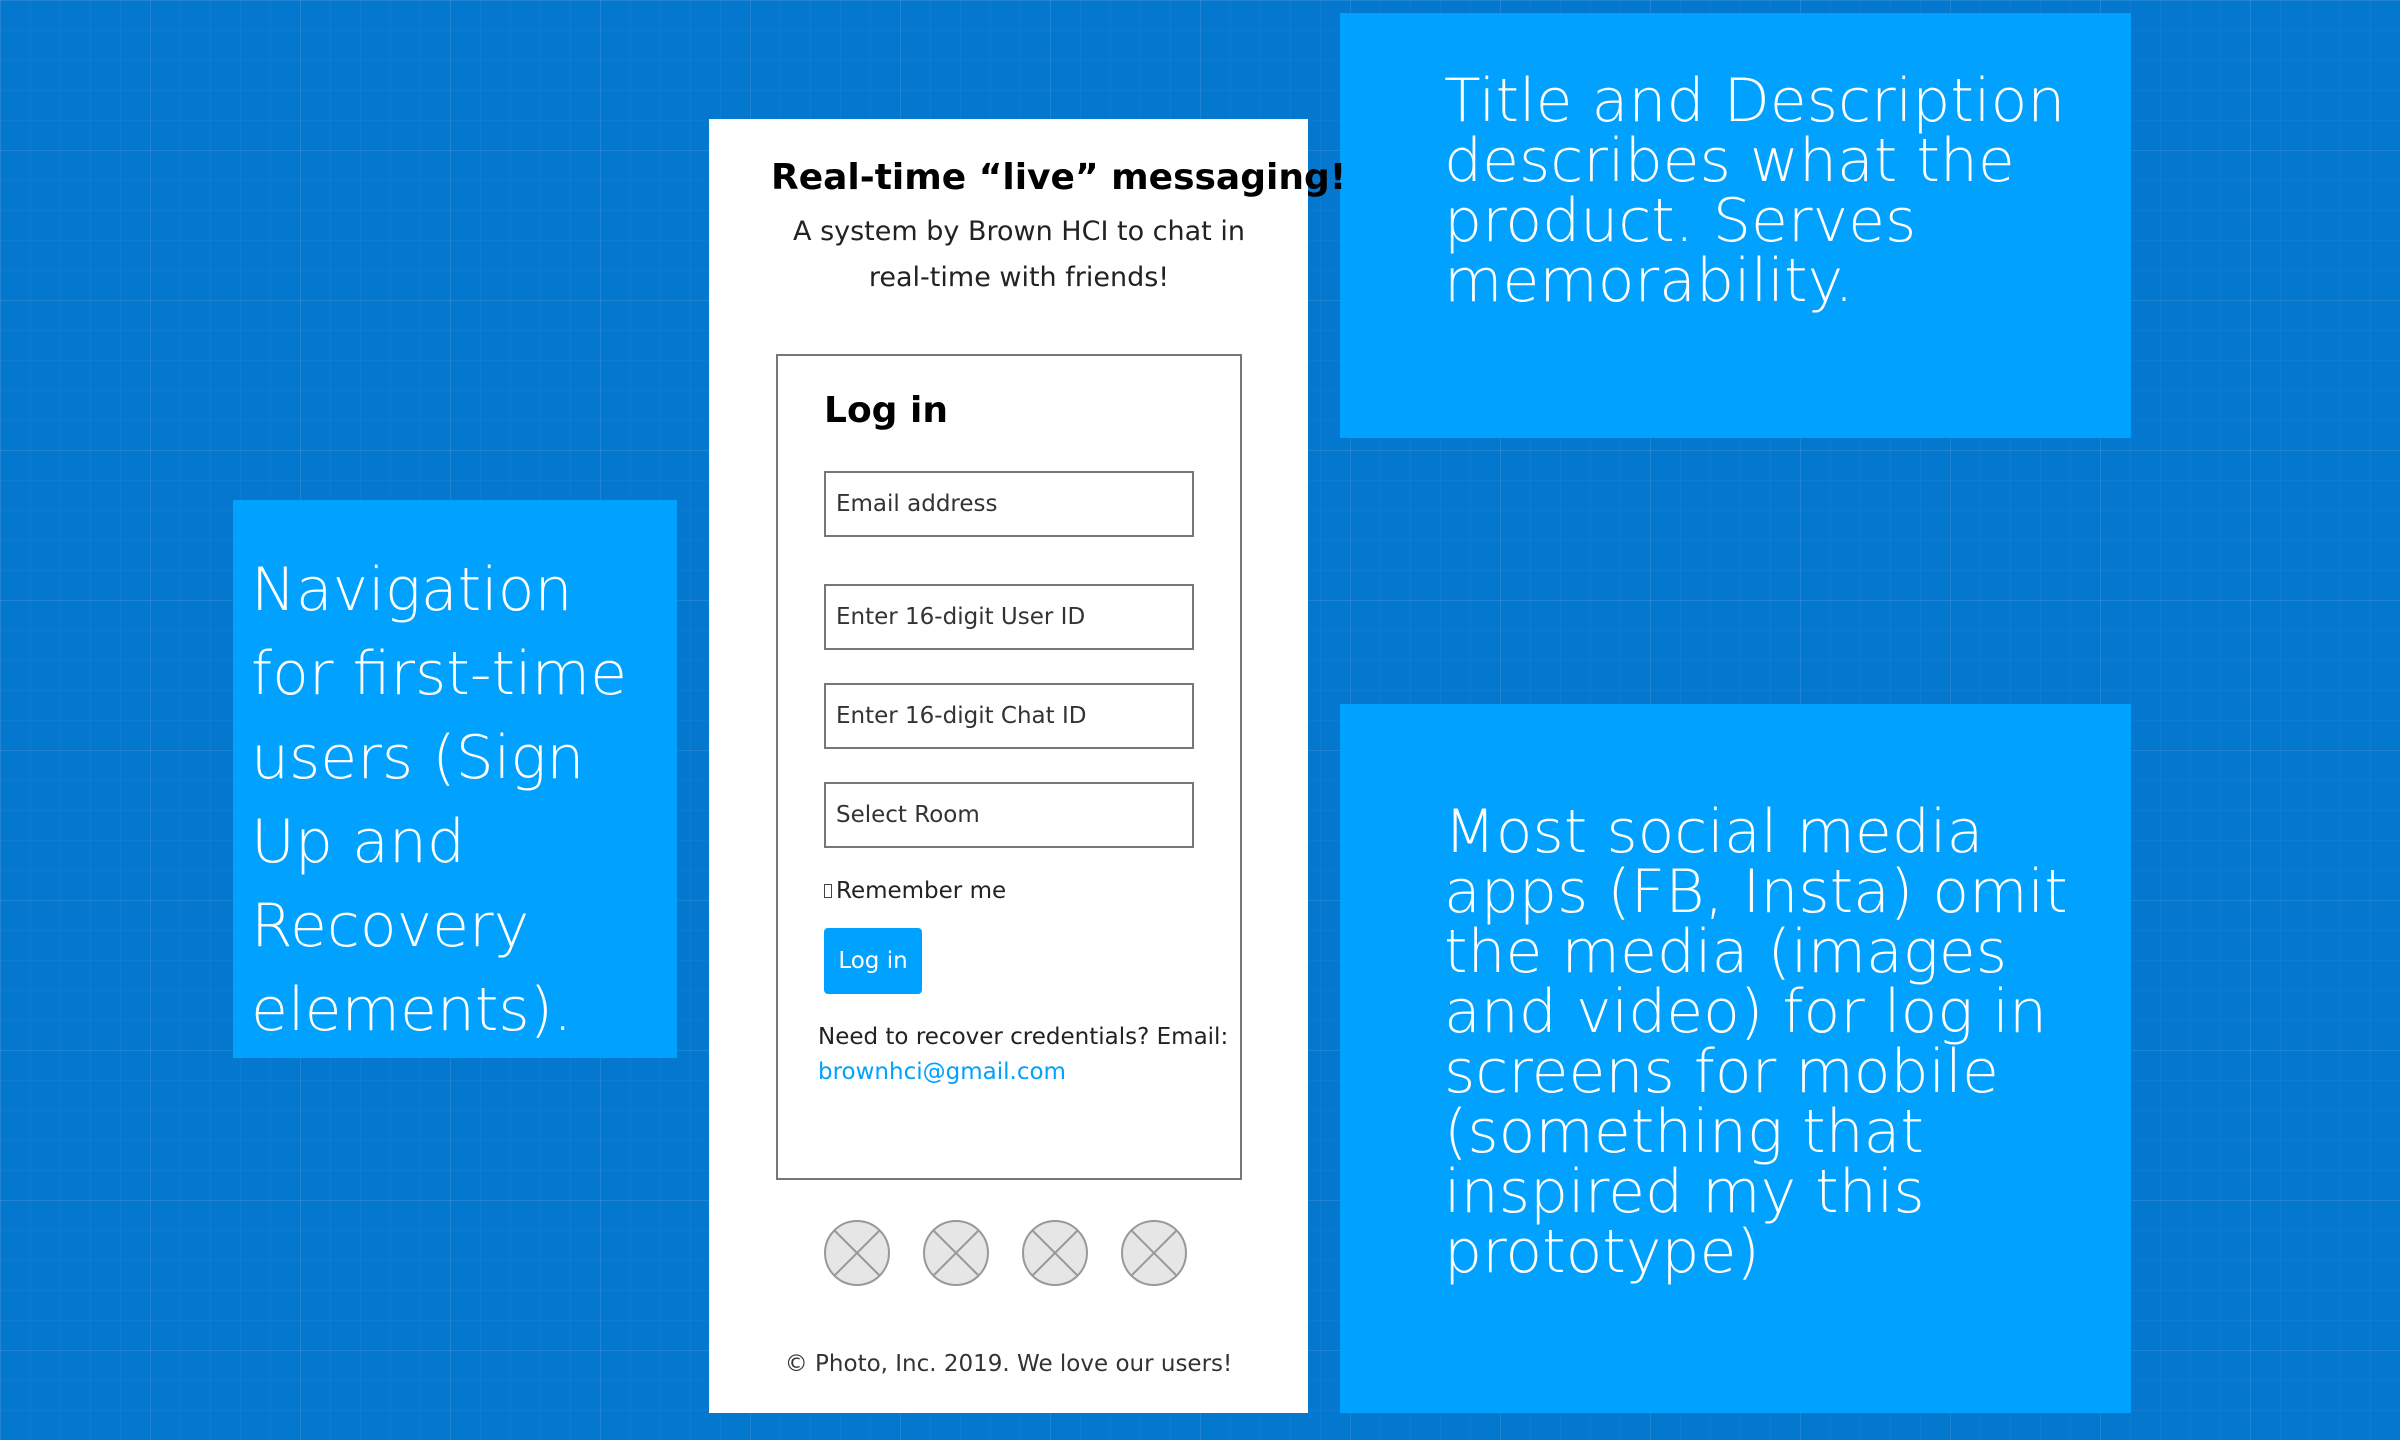 The width and height of the screenshot is (2400, 1440). What do you see at coordinates (1059, 177) in the screenshot?
I see `app-title: Real-time “live” messaging!` at bounding box center [1059, 177].